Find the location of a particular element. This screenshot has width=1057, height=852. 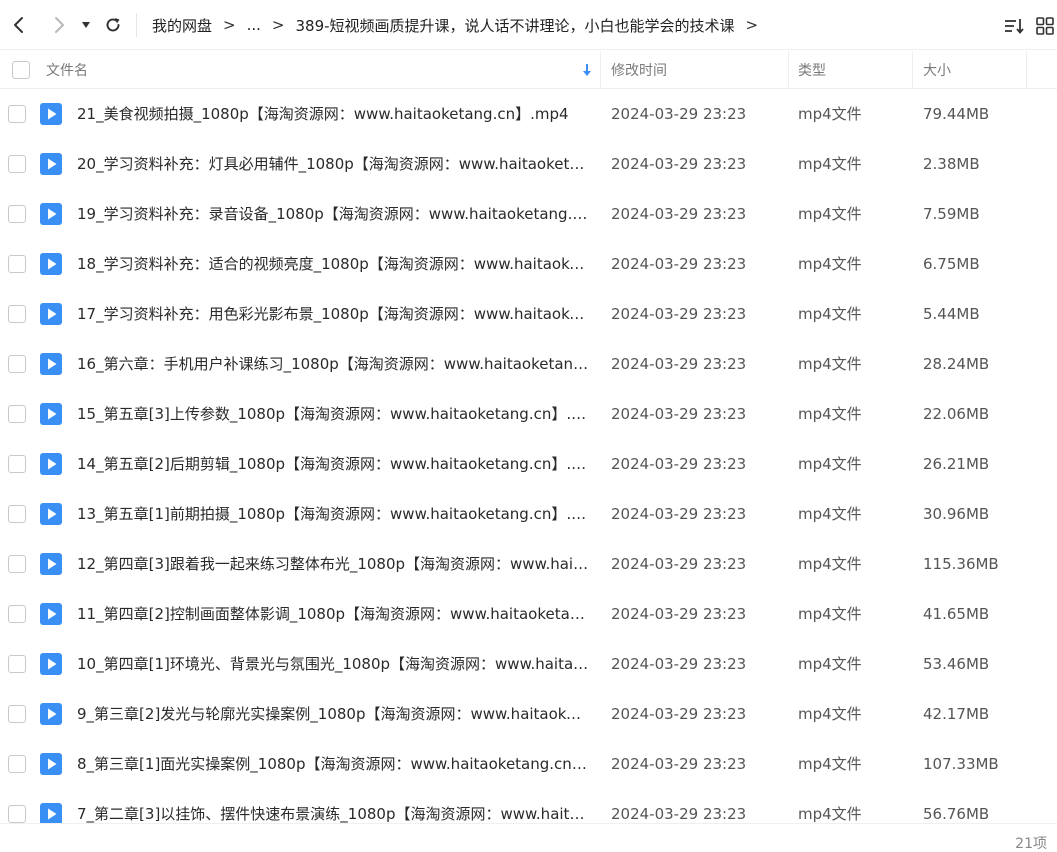

file-size: 28.24MB is located at coordinates (956, 364).